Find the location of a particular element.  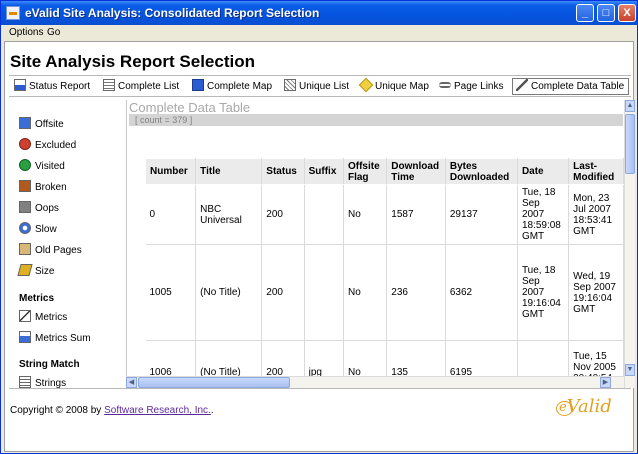

complete-data-table-button: Complete Data Table is located at coordinates (571, 86).